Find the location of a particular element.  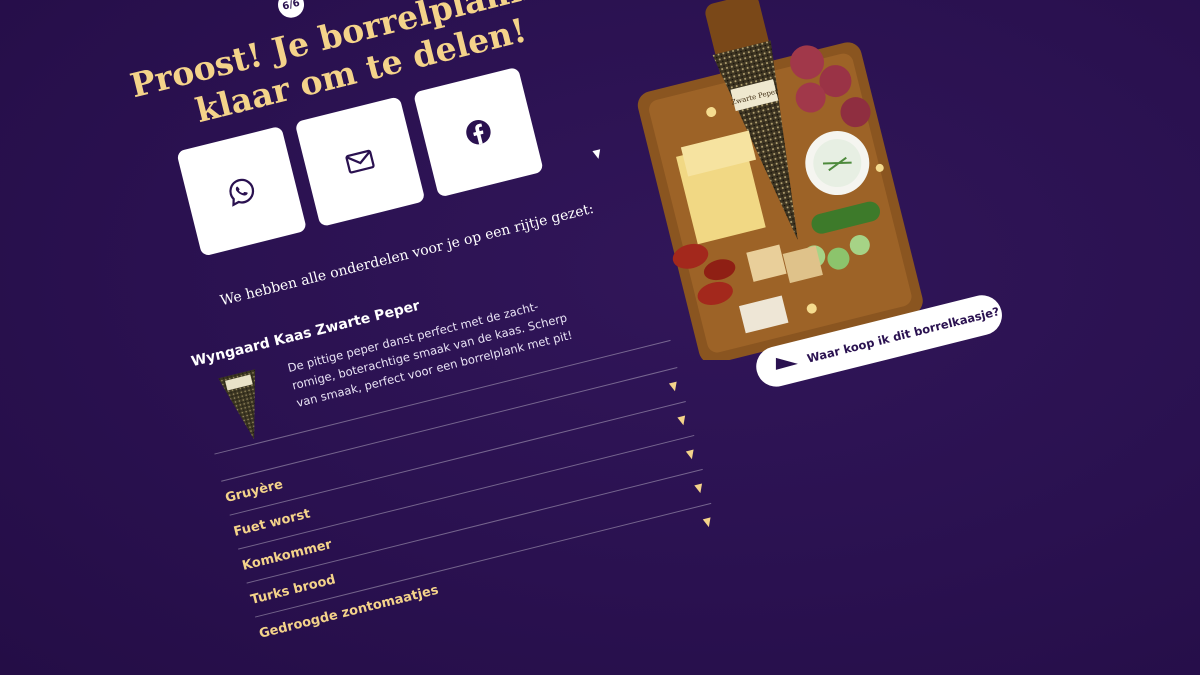

facebook-icon is located at coordinates (478, 132).